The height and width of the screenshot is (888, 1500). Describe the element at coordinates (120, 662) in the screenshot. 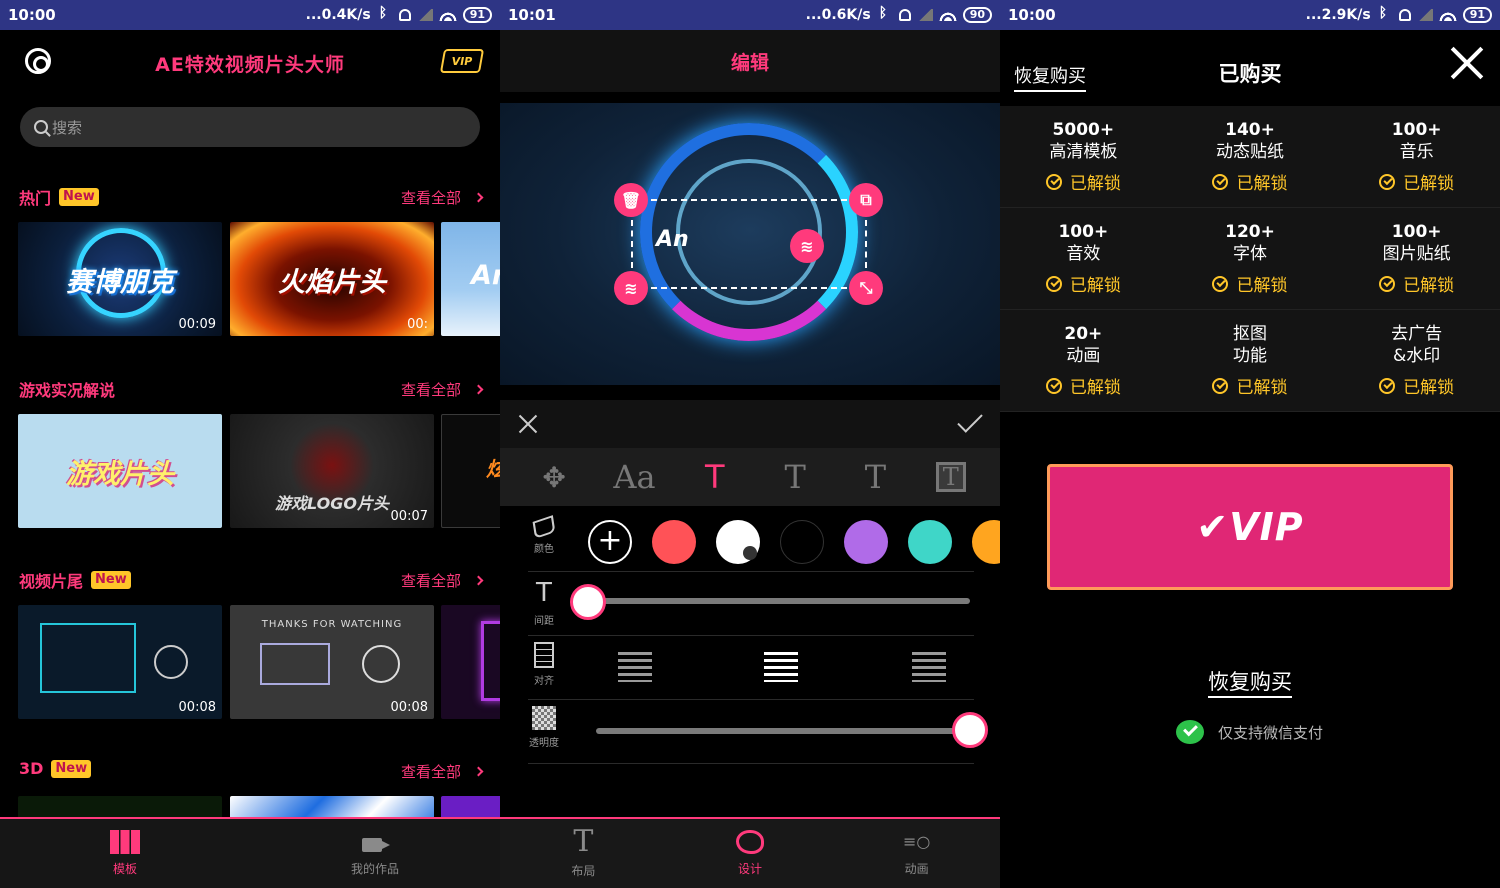

I see `template-thumb: 00:08` at that location.